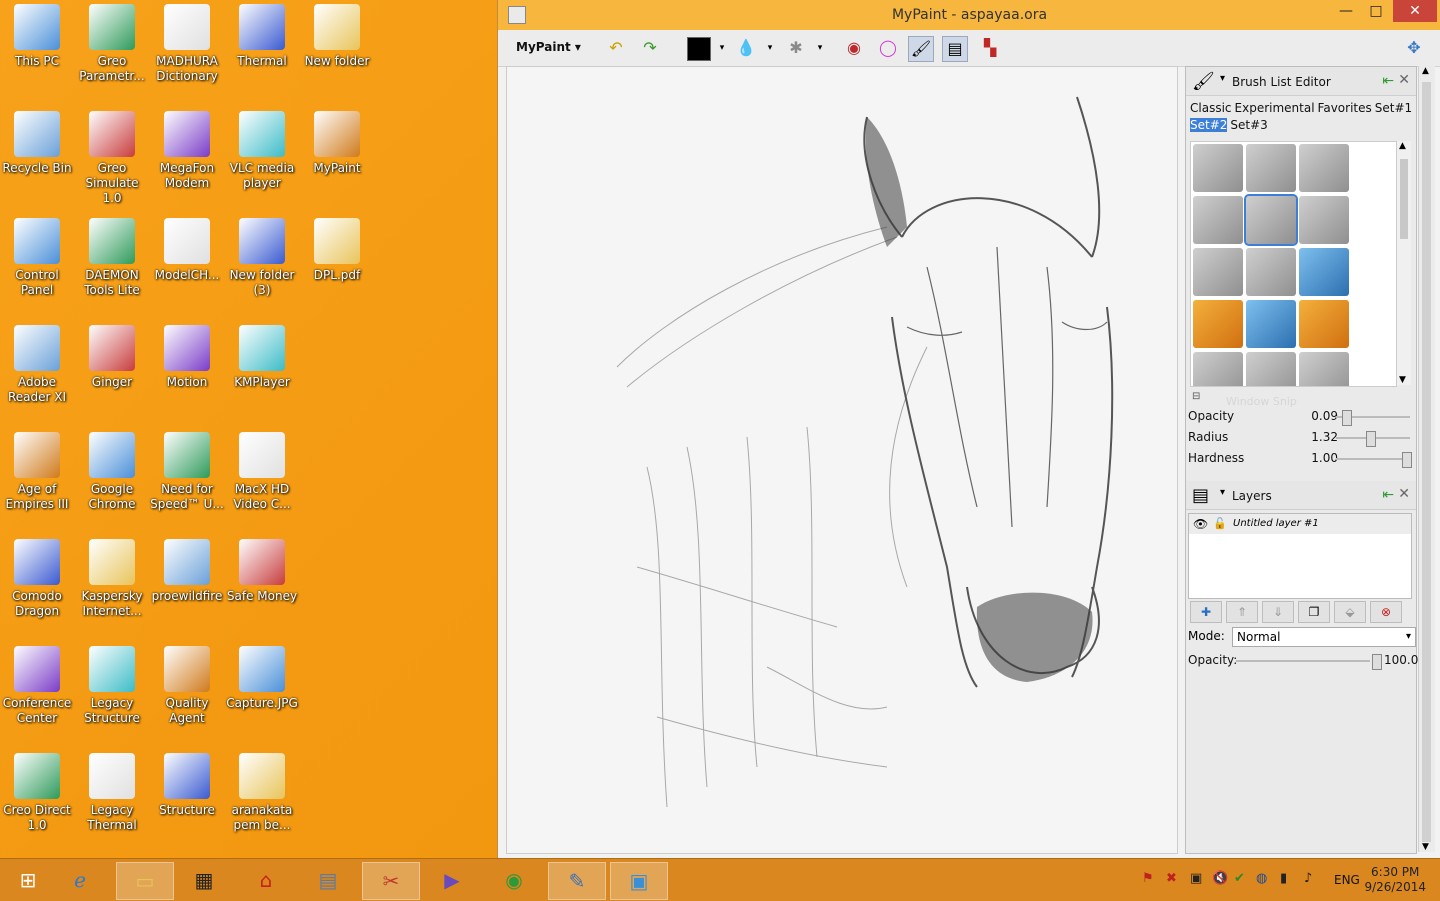 The image size is (1440, 901). Describe the element at coordinates (112, 371) in the screenshot. I see `desktop-icon-ginger: Ginger` at that location.